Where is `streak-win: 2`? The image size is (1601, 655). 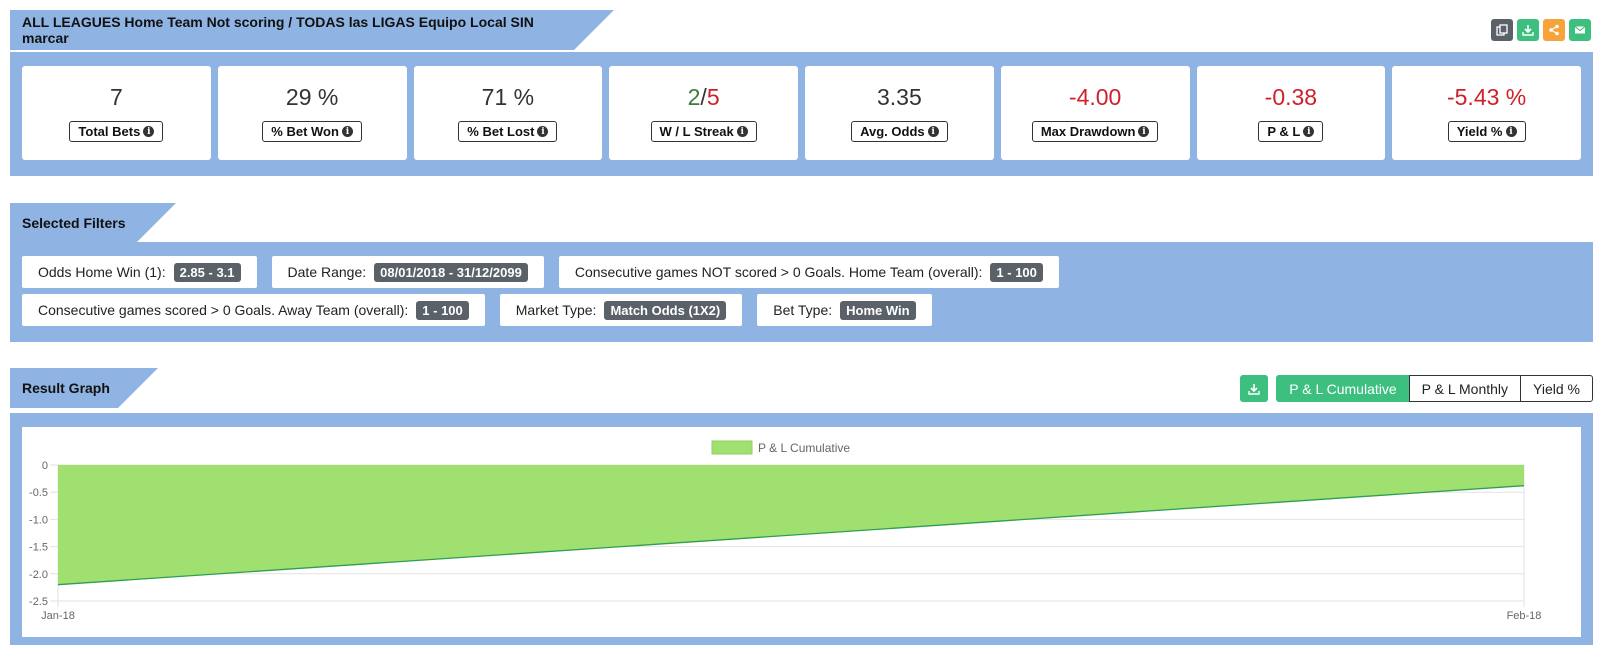 streak-win: 2 is located at coordinates (694, 97).